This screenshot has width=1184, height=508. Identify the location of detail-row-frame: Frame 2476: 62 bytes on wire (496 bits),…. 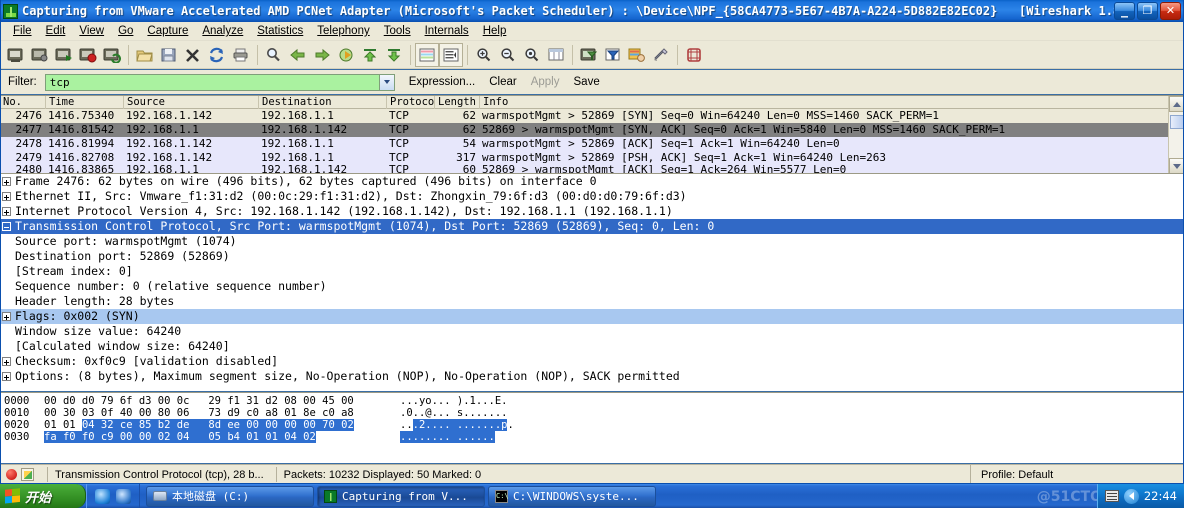
(592, 181).